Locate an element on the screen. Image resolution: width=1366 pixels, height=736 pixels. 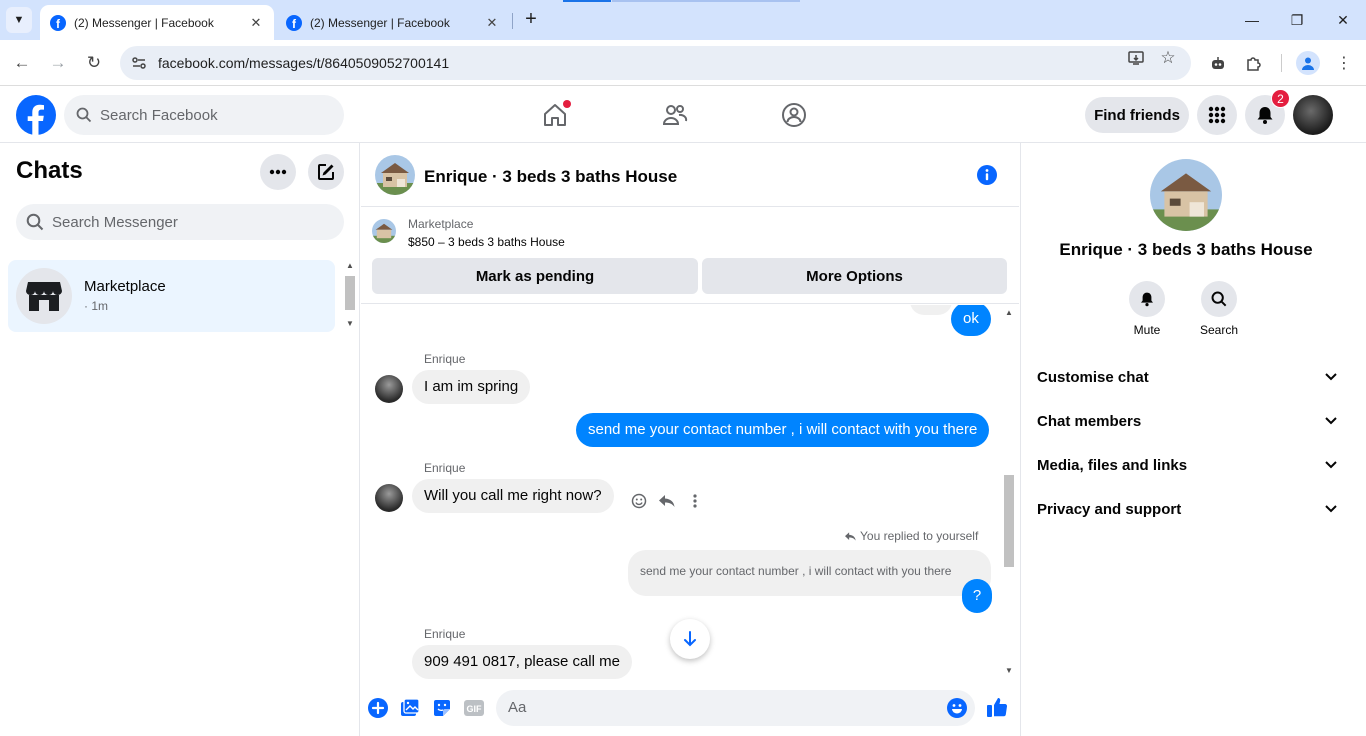
chat-list-scrollbar: ▲ ▼ is located at coordinates (350, 296).